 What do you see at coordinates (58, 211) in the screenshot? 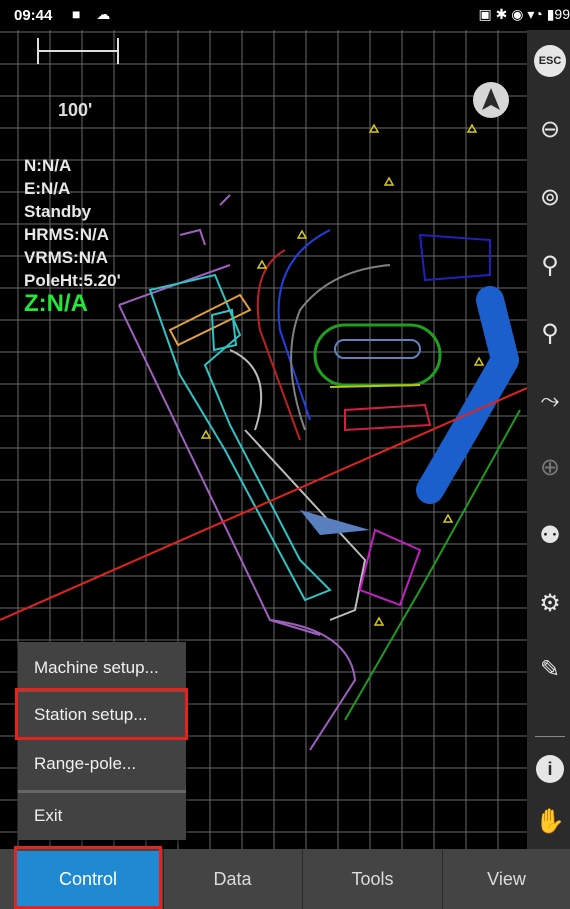
I see `state-readout: Standby` at bounding box center [58, 211].